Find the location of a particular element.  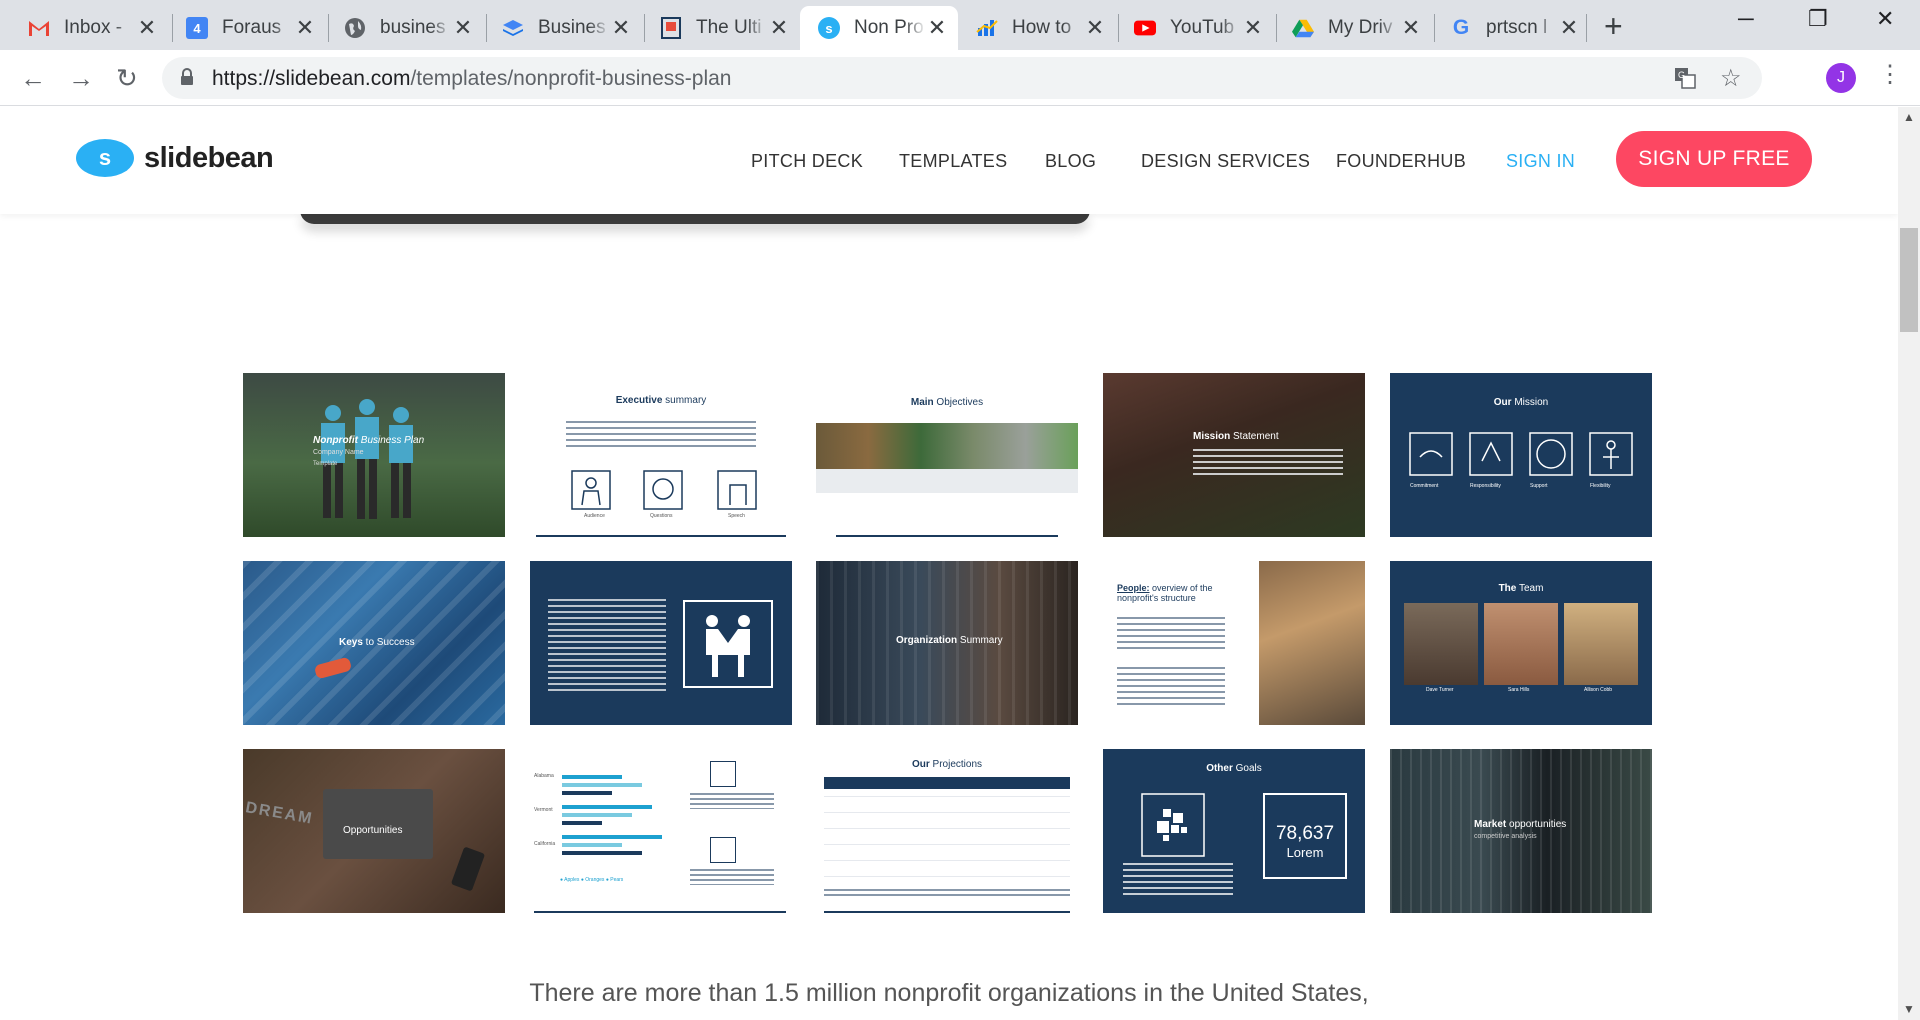

logo-mark-icon: s is located at coordinates (105, 158).